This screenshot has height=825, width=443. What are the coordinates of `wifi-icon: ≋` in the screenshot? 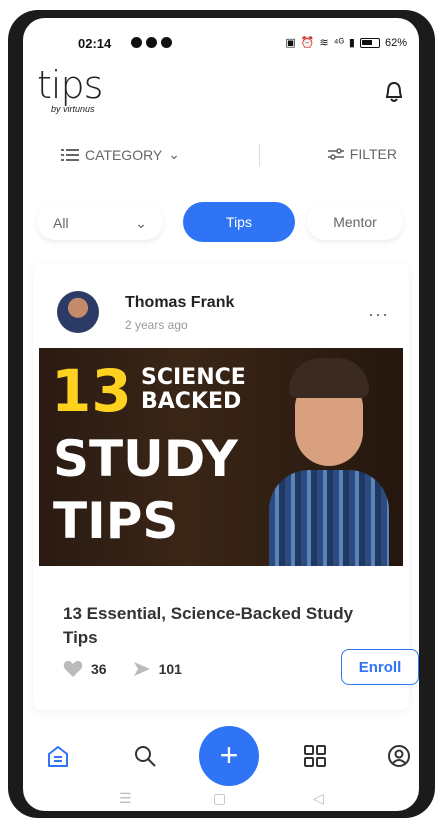 It's located at (324, 43).